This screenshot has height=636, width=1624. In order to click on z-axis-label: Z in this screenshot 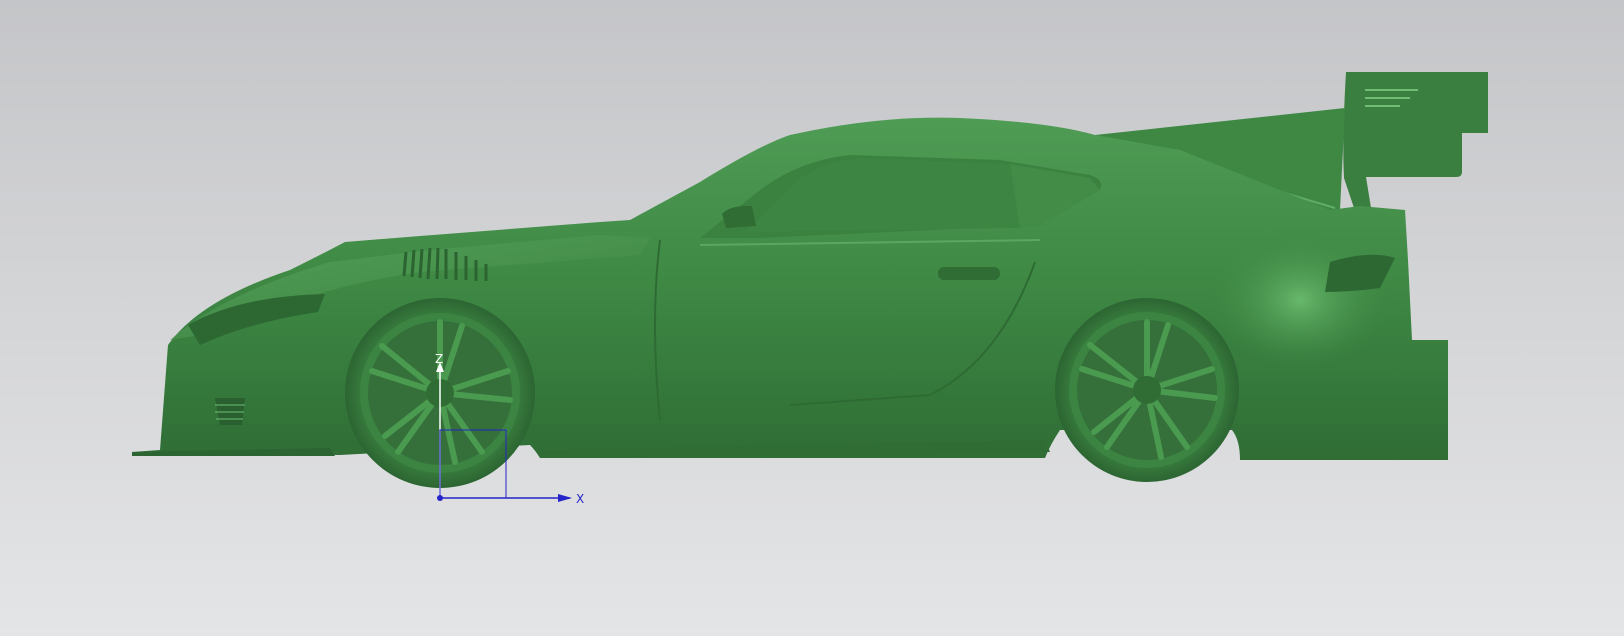, I will do `click(439, 359)`.